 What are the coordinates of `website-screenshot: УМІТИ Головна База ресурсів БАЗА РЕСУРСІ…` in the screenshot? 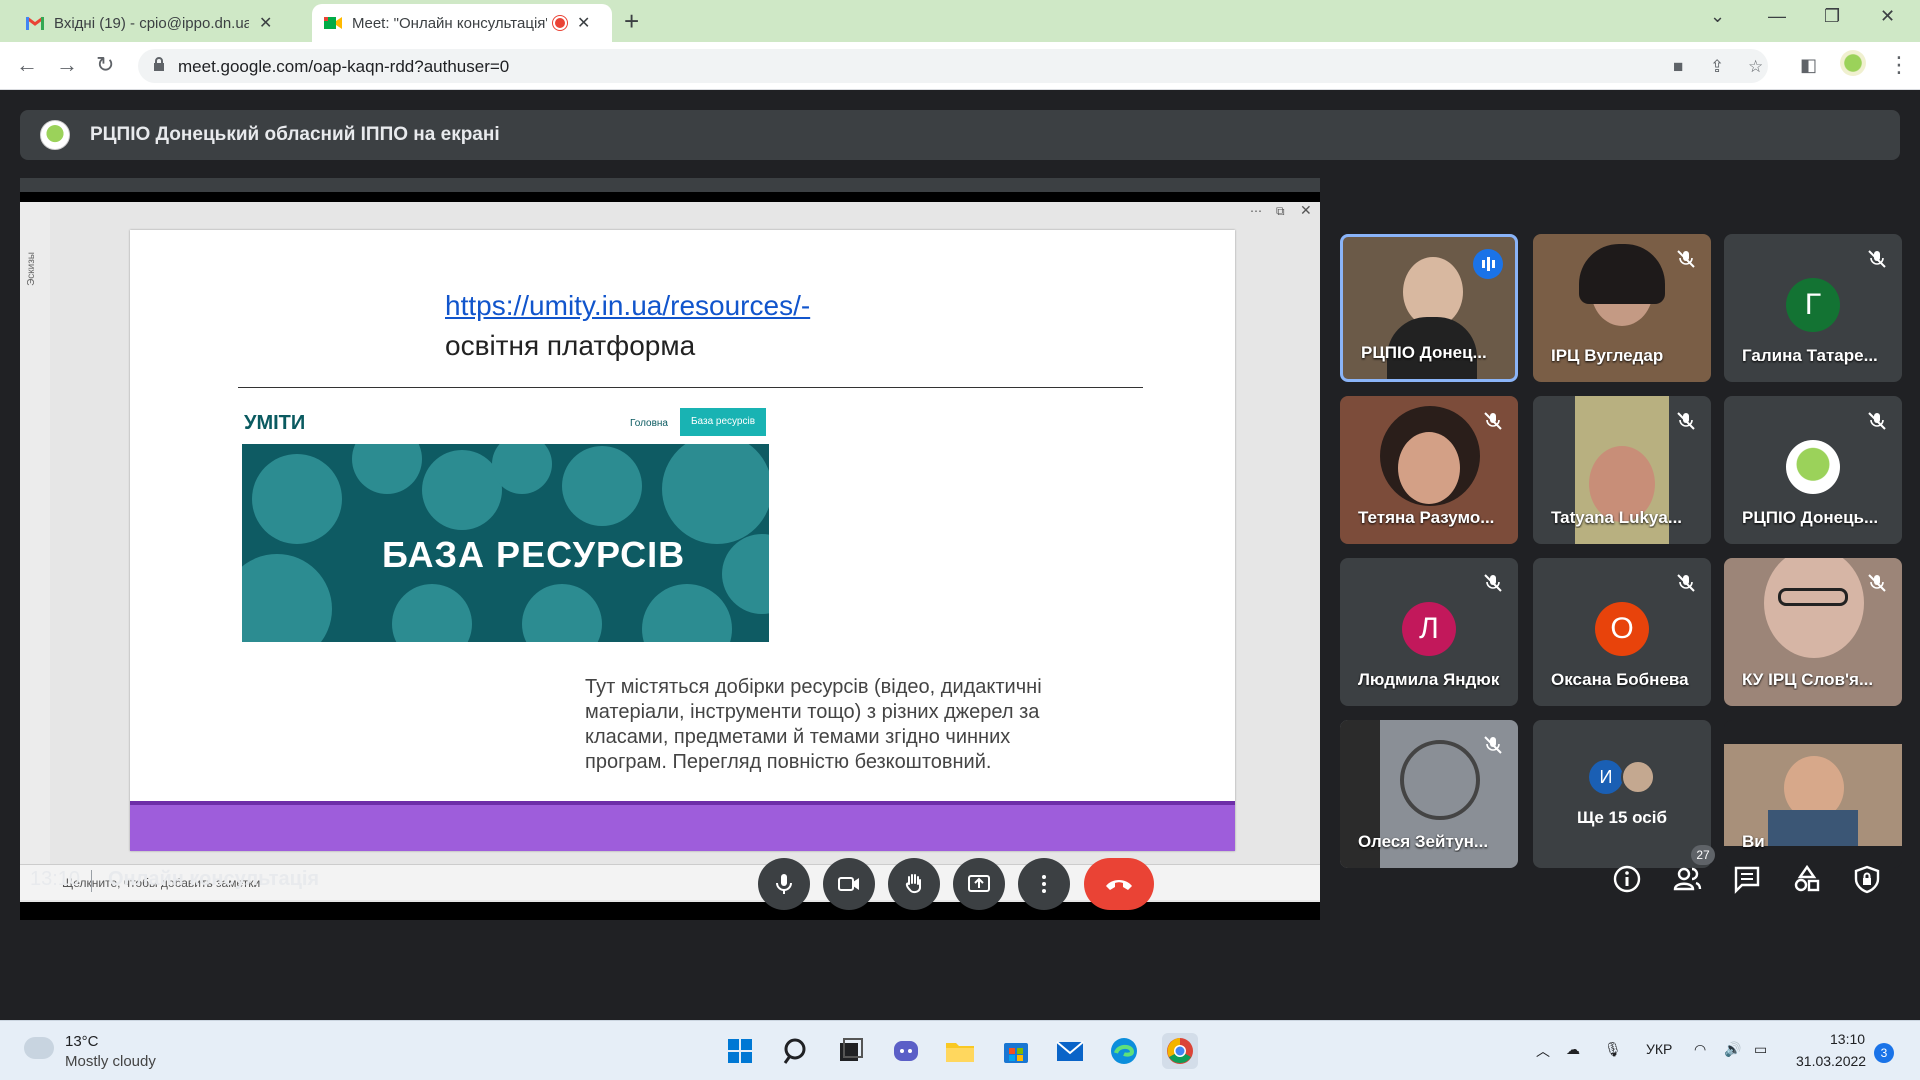 It's located at (505, 527).